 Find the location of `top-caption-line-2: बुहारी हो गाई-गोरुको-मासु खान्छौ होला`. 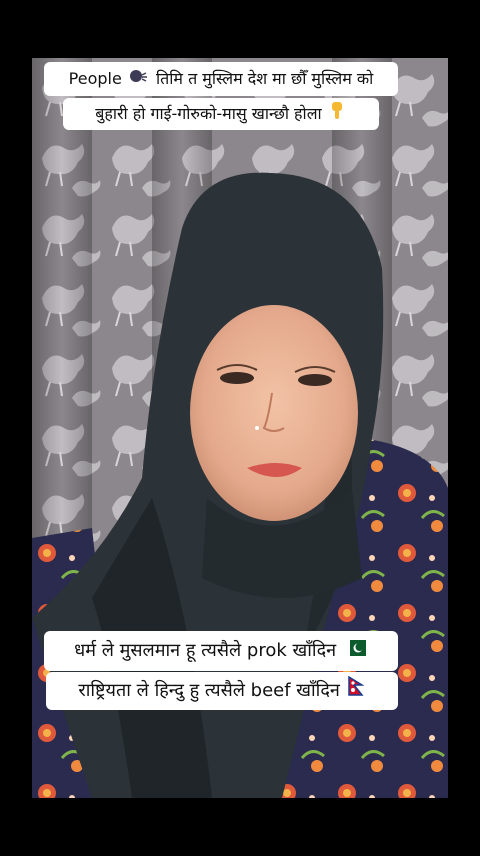

top-caption-line-2: बुहारी हो गाई-गोरुको-मासु खान्छौ होला is located at coordinates (221, 114).